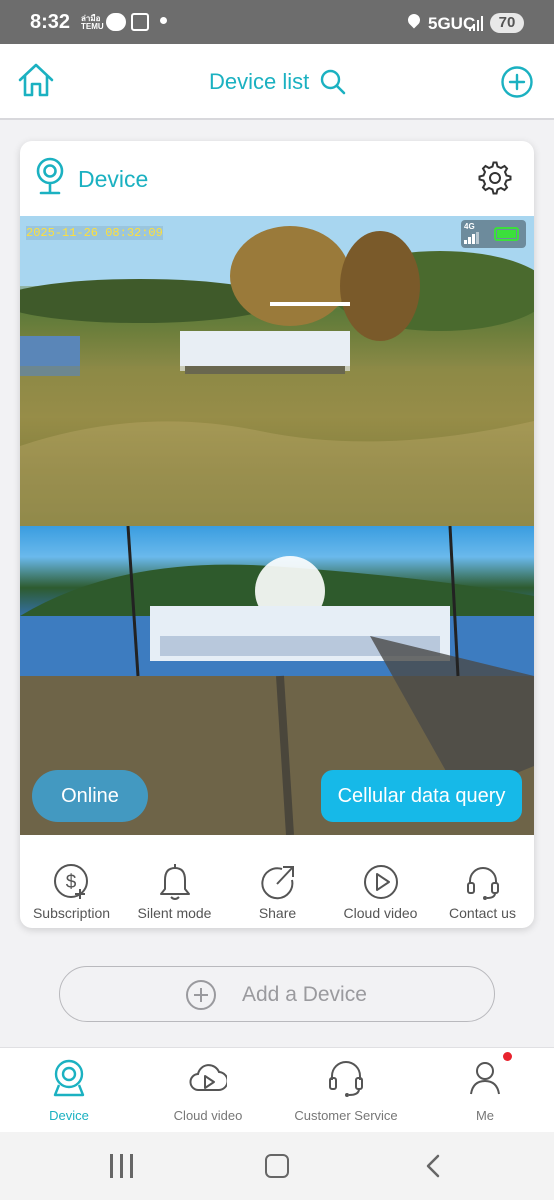  Describe the element at coordinates (163, 20) in the screenshot. I see `more-notifications-dot-icon` at that location.